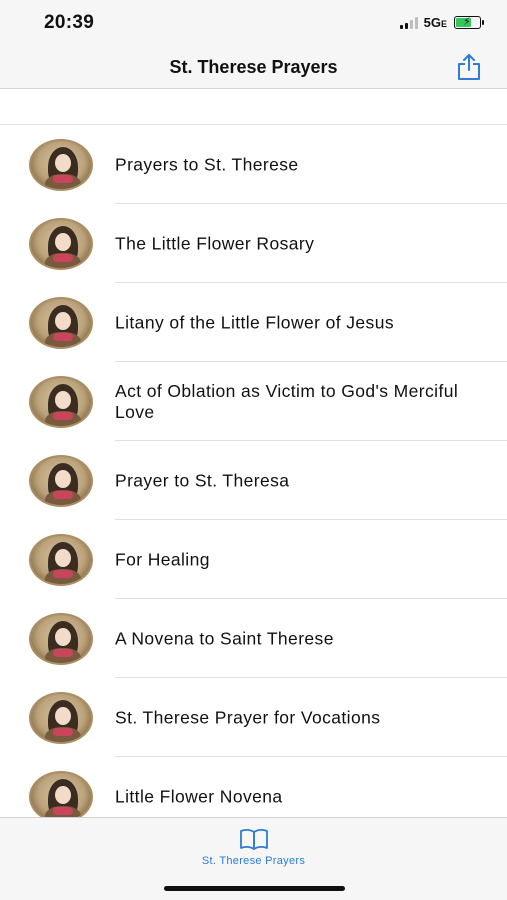 The image size is (507, 900). Describe the element at coordinates (215, 243) in the screenshot. I see `list-item-title: The Little Flower Rosary` at that location.